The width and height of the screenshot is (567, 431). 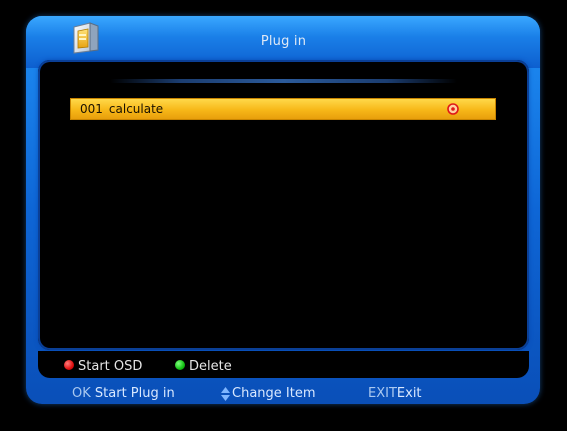 What do you see at coordinates (134, 393) in the screenshot?
I see `ok-action-label: Start Plug in` at bounding box center [134, 393].